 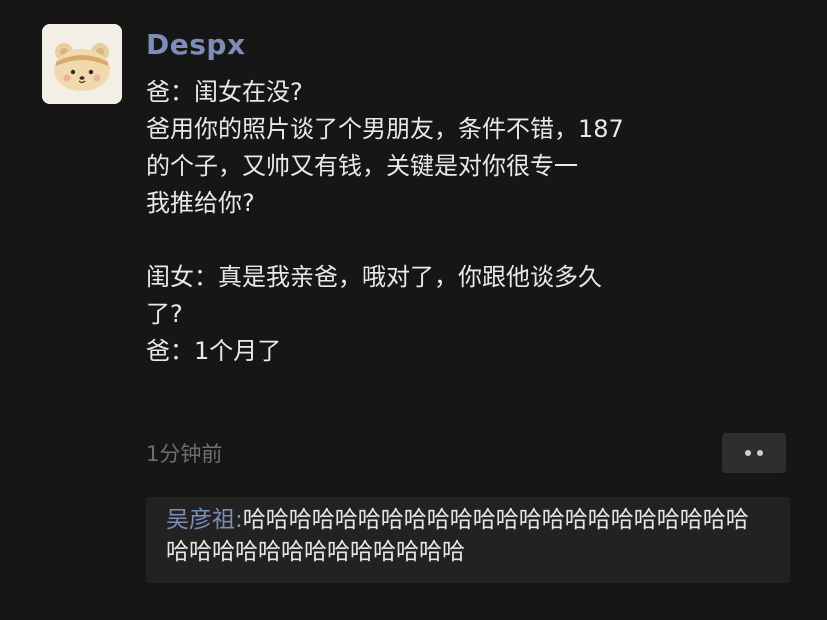 I want to click on bear-avatar-icon, so click(x=82, y=64).